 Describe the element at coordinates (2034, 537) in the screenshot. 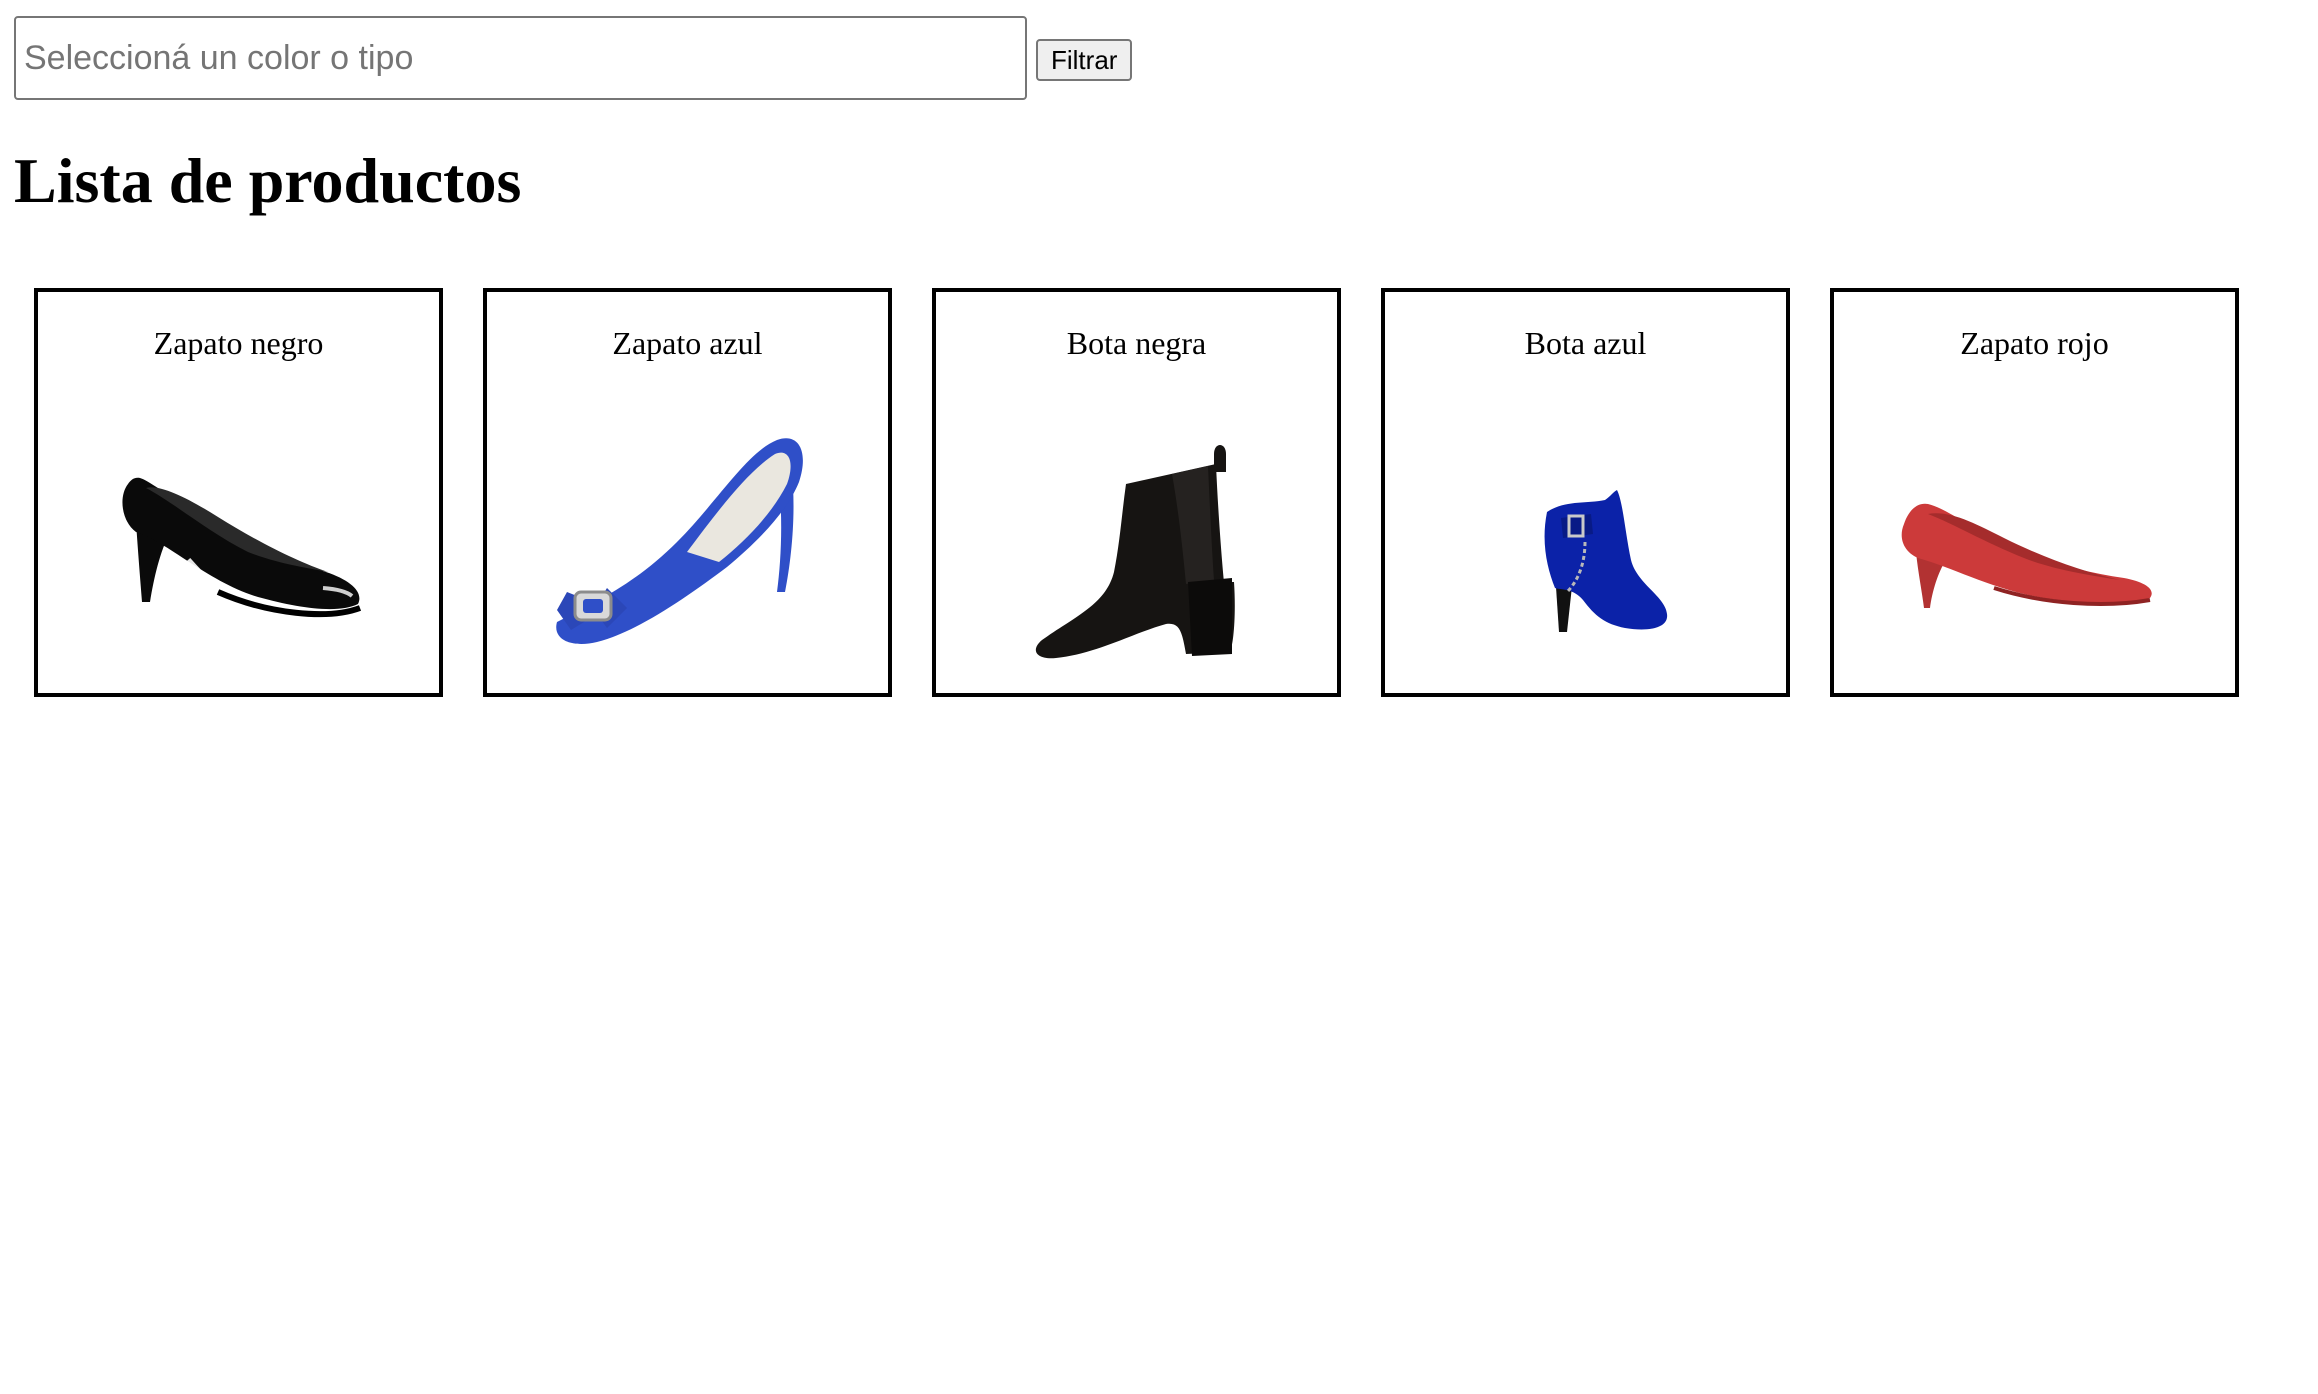

I see `red-pump-shoe-image` at that location.